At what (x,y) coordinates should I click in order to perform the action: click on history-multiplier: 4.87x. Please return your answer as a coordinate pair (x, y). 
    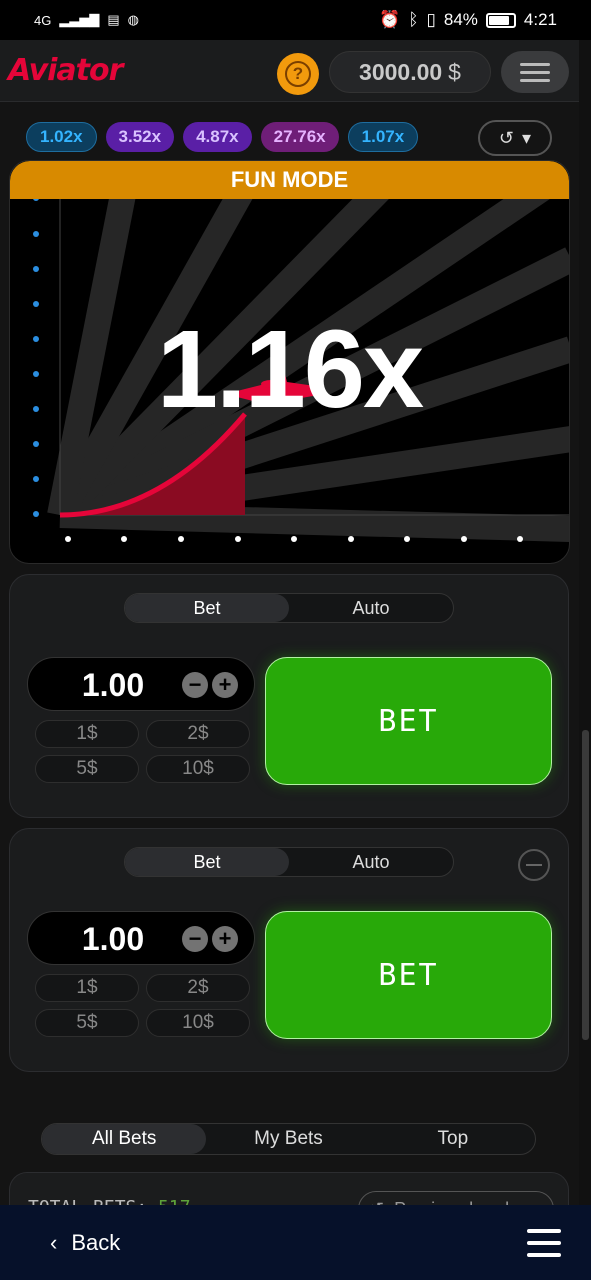
    Looking at the image, I should click on (217, 137).